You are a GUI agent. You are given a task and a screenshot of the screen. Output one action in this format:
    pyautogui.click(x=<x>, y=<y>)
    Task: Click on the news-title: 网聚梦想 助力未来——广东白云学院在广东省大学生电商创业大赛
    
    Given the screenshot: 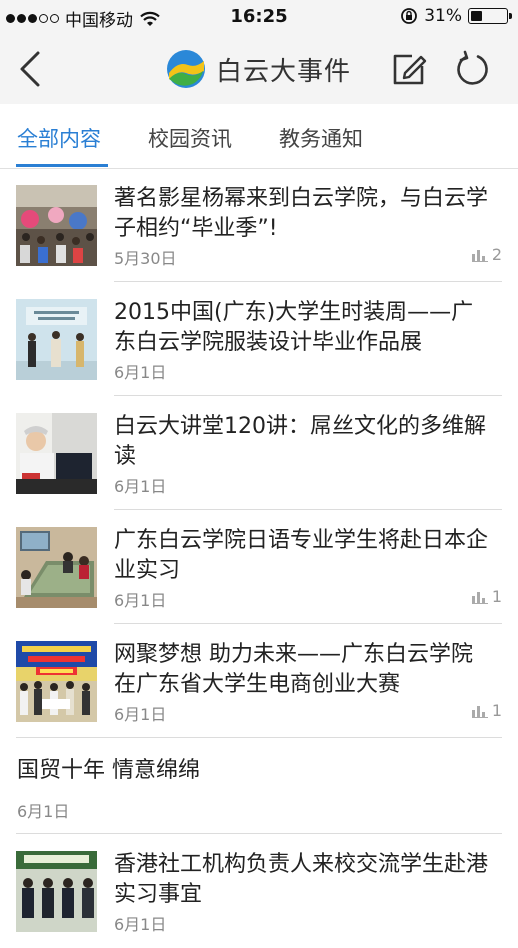 What is the action you would take?
    pyautogui.click(x=293, y=669)
    